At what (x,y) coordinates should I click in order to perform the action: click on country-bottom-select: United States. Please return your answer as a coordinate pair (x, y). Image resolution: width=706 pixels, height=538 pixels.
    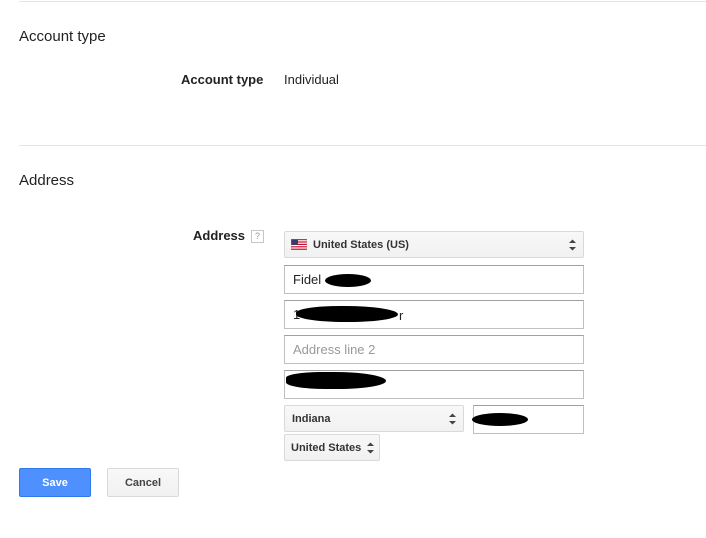
    Looking at the image, I should click on (332, 447).